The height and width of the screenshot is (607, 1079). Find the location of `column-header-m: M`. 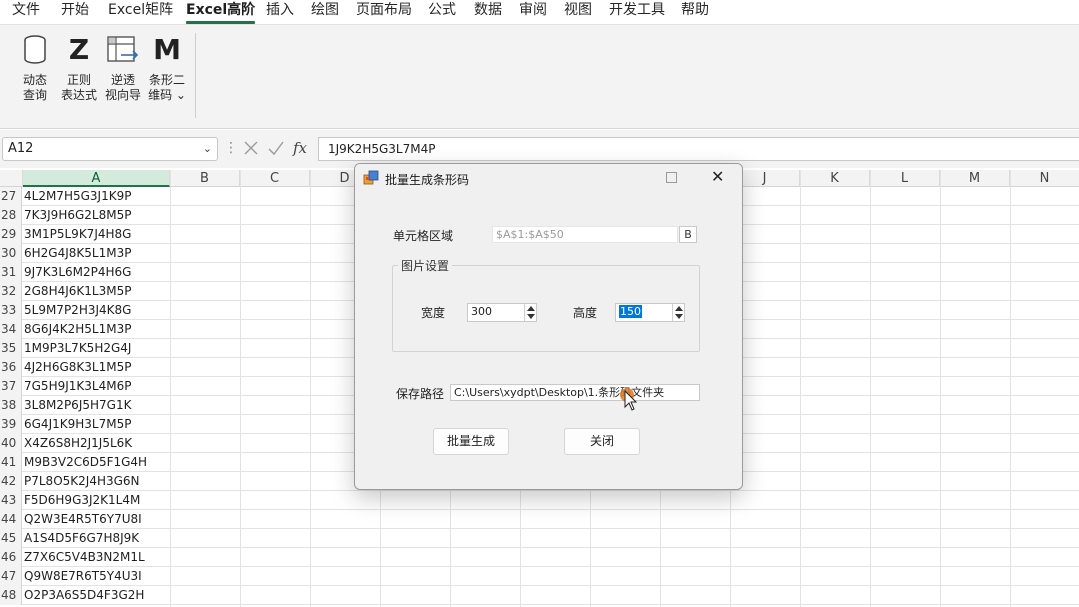

column-header-m: M is located at coordinates (975, 178).